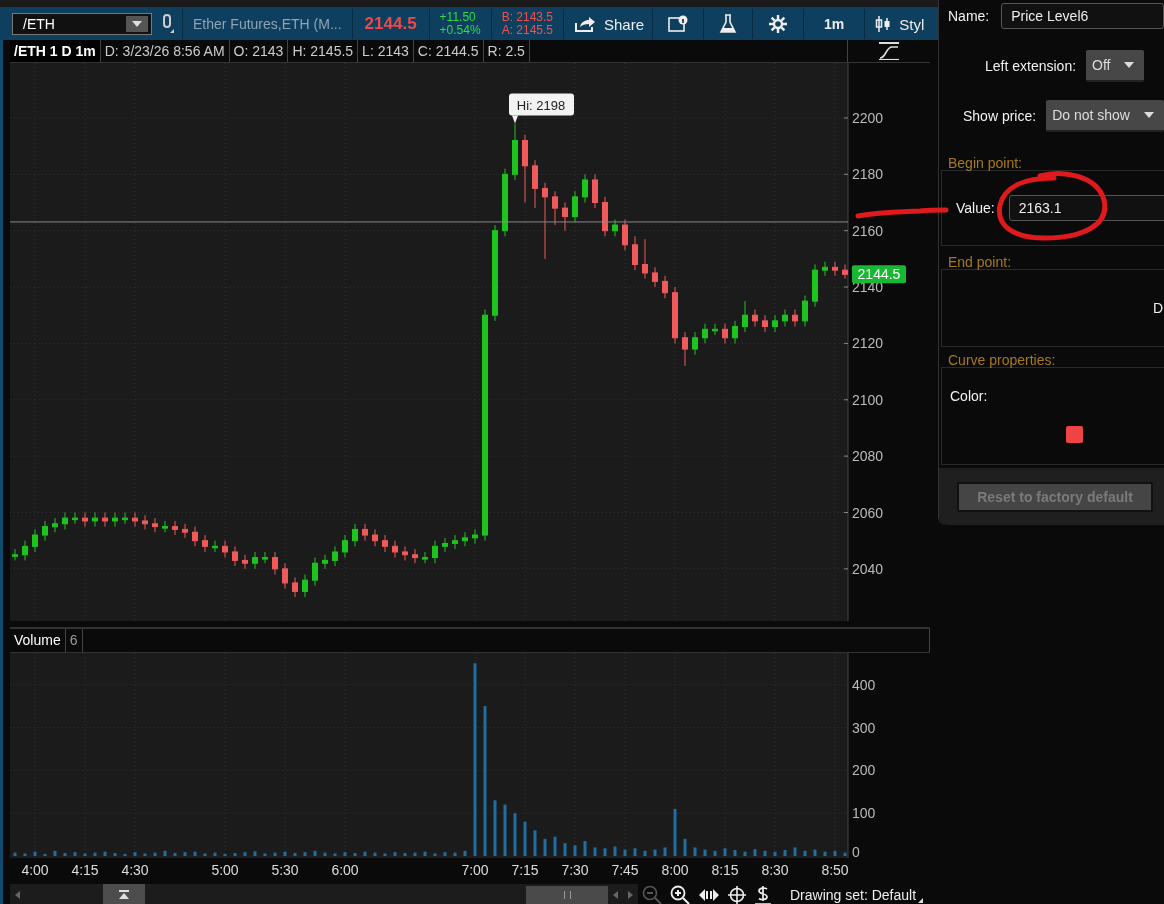  What do you see at coordinates (1074, 434) in the screenshot?
I see `color-swatch` at bounding box center [1074, 434].